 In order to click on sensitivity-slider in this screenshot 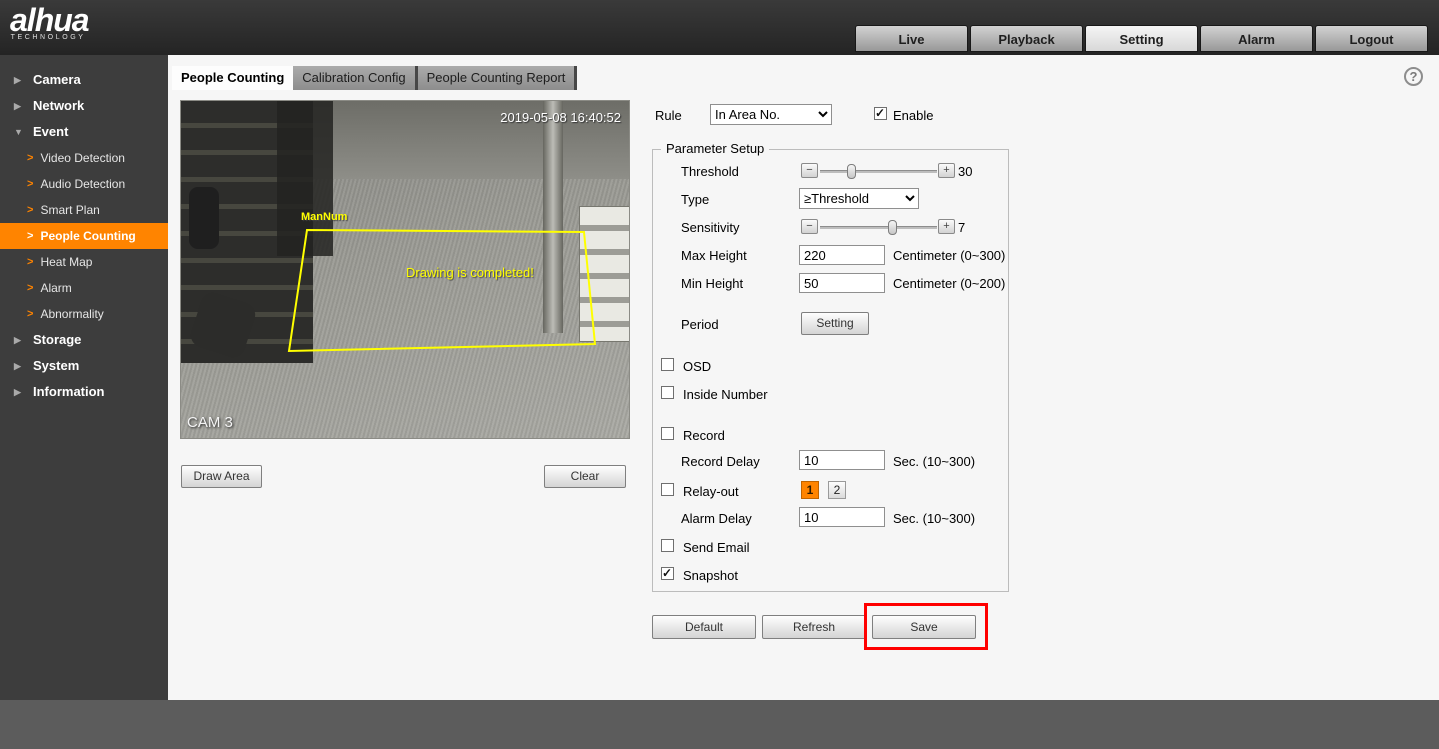, I will do `click(878, 227)`.